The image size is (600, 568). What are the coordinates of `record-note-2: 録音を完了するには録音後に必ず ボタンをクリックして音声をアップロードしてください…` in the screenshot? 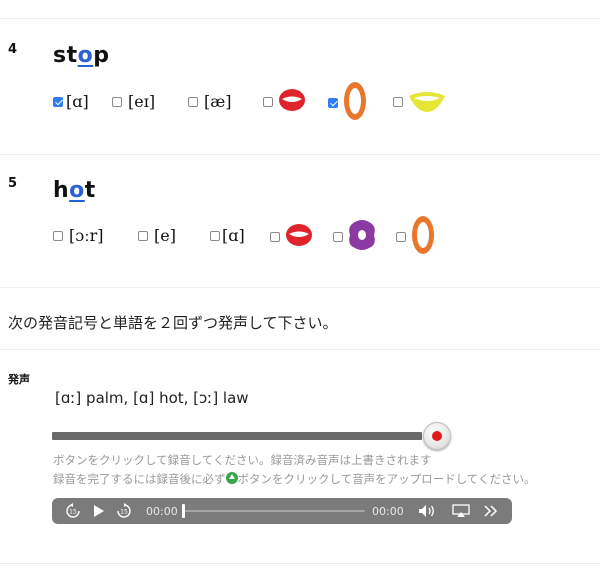 It's located at (294, 479).